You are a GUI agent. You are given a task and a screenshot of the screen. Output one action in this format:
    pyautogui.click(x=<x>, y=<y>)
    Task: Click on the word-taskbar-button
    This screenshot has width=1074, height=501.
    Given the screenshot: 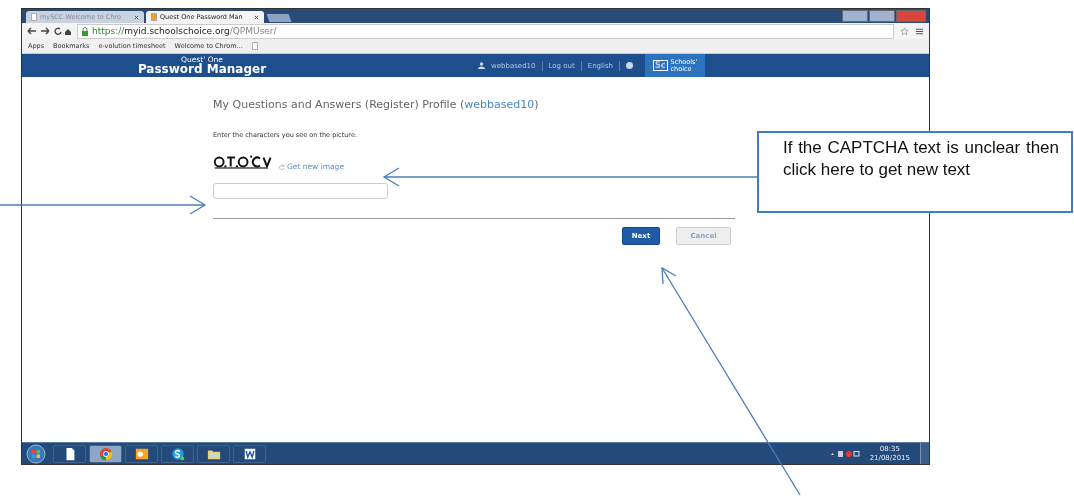 What is the action you would take?
    pyautogui.click(x=249, y=453)
    